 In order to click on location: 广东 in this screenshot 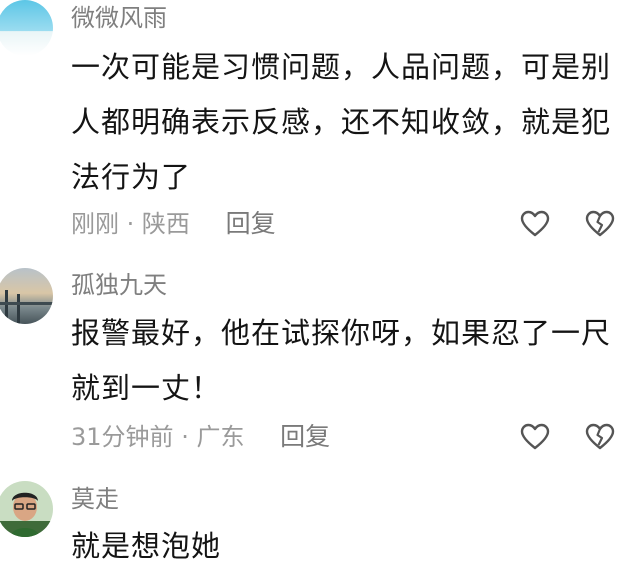, I will do `click(220, 437)`.